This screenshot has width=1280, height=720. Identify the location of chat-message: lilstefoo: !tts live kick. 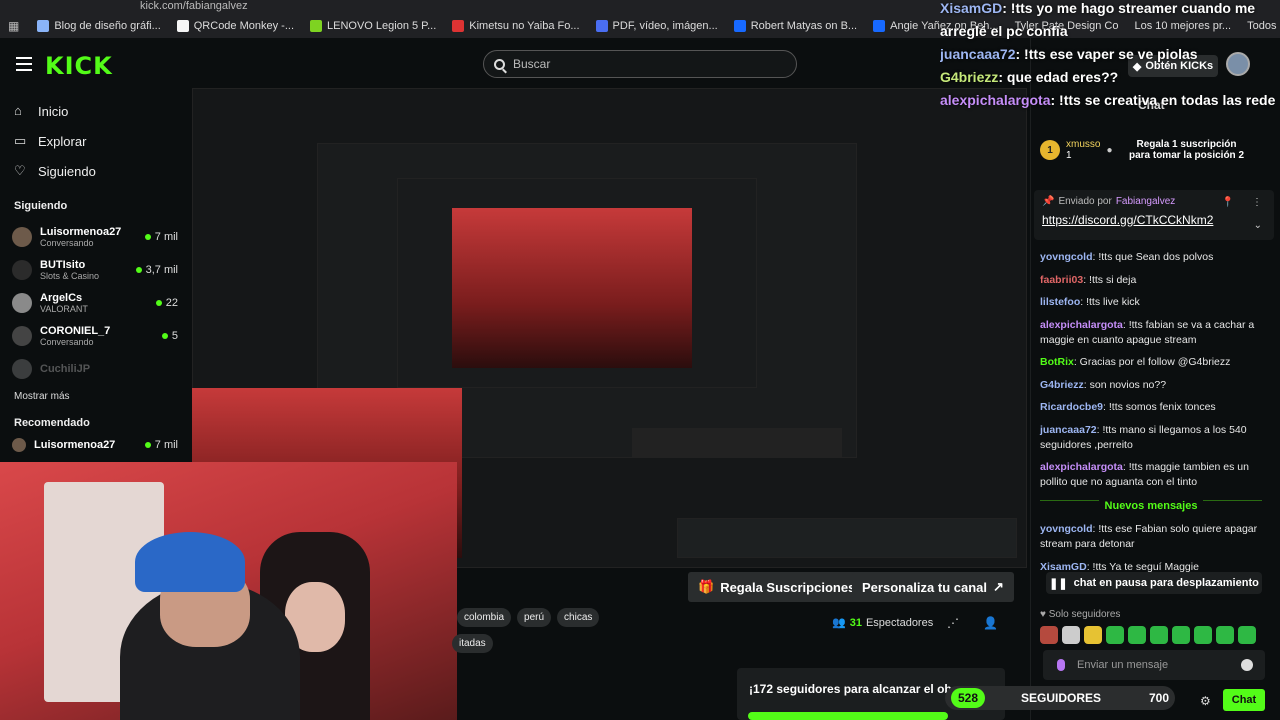
(1155, 302).